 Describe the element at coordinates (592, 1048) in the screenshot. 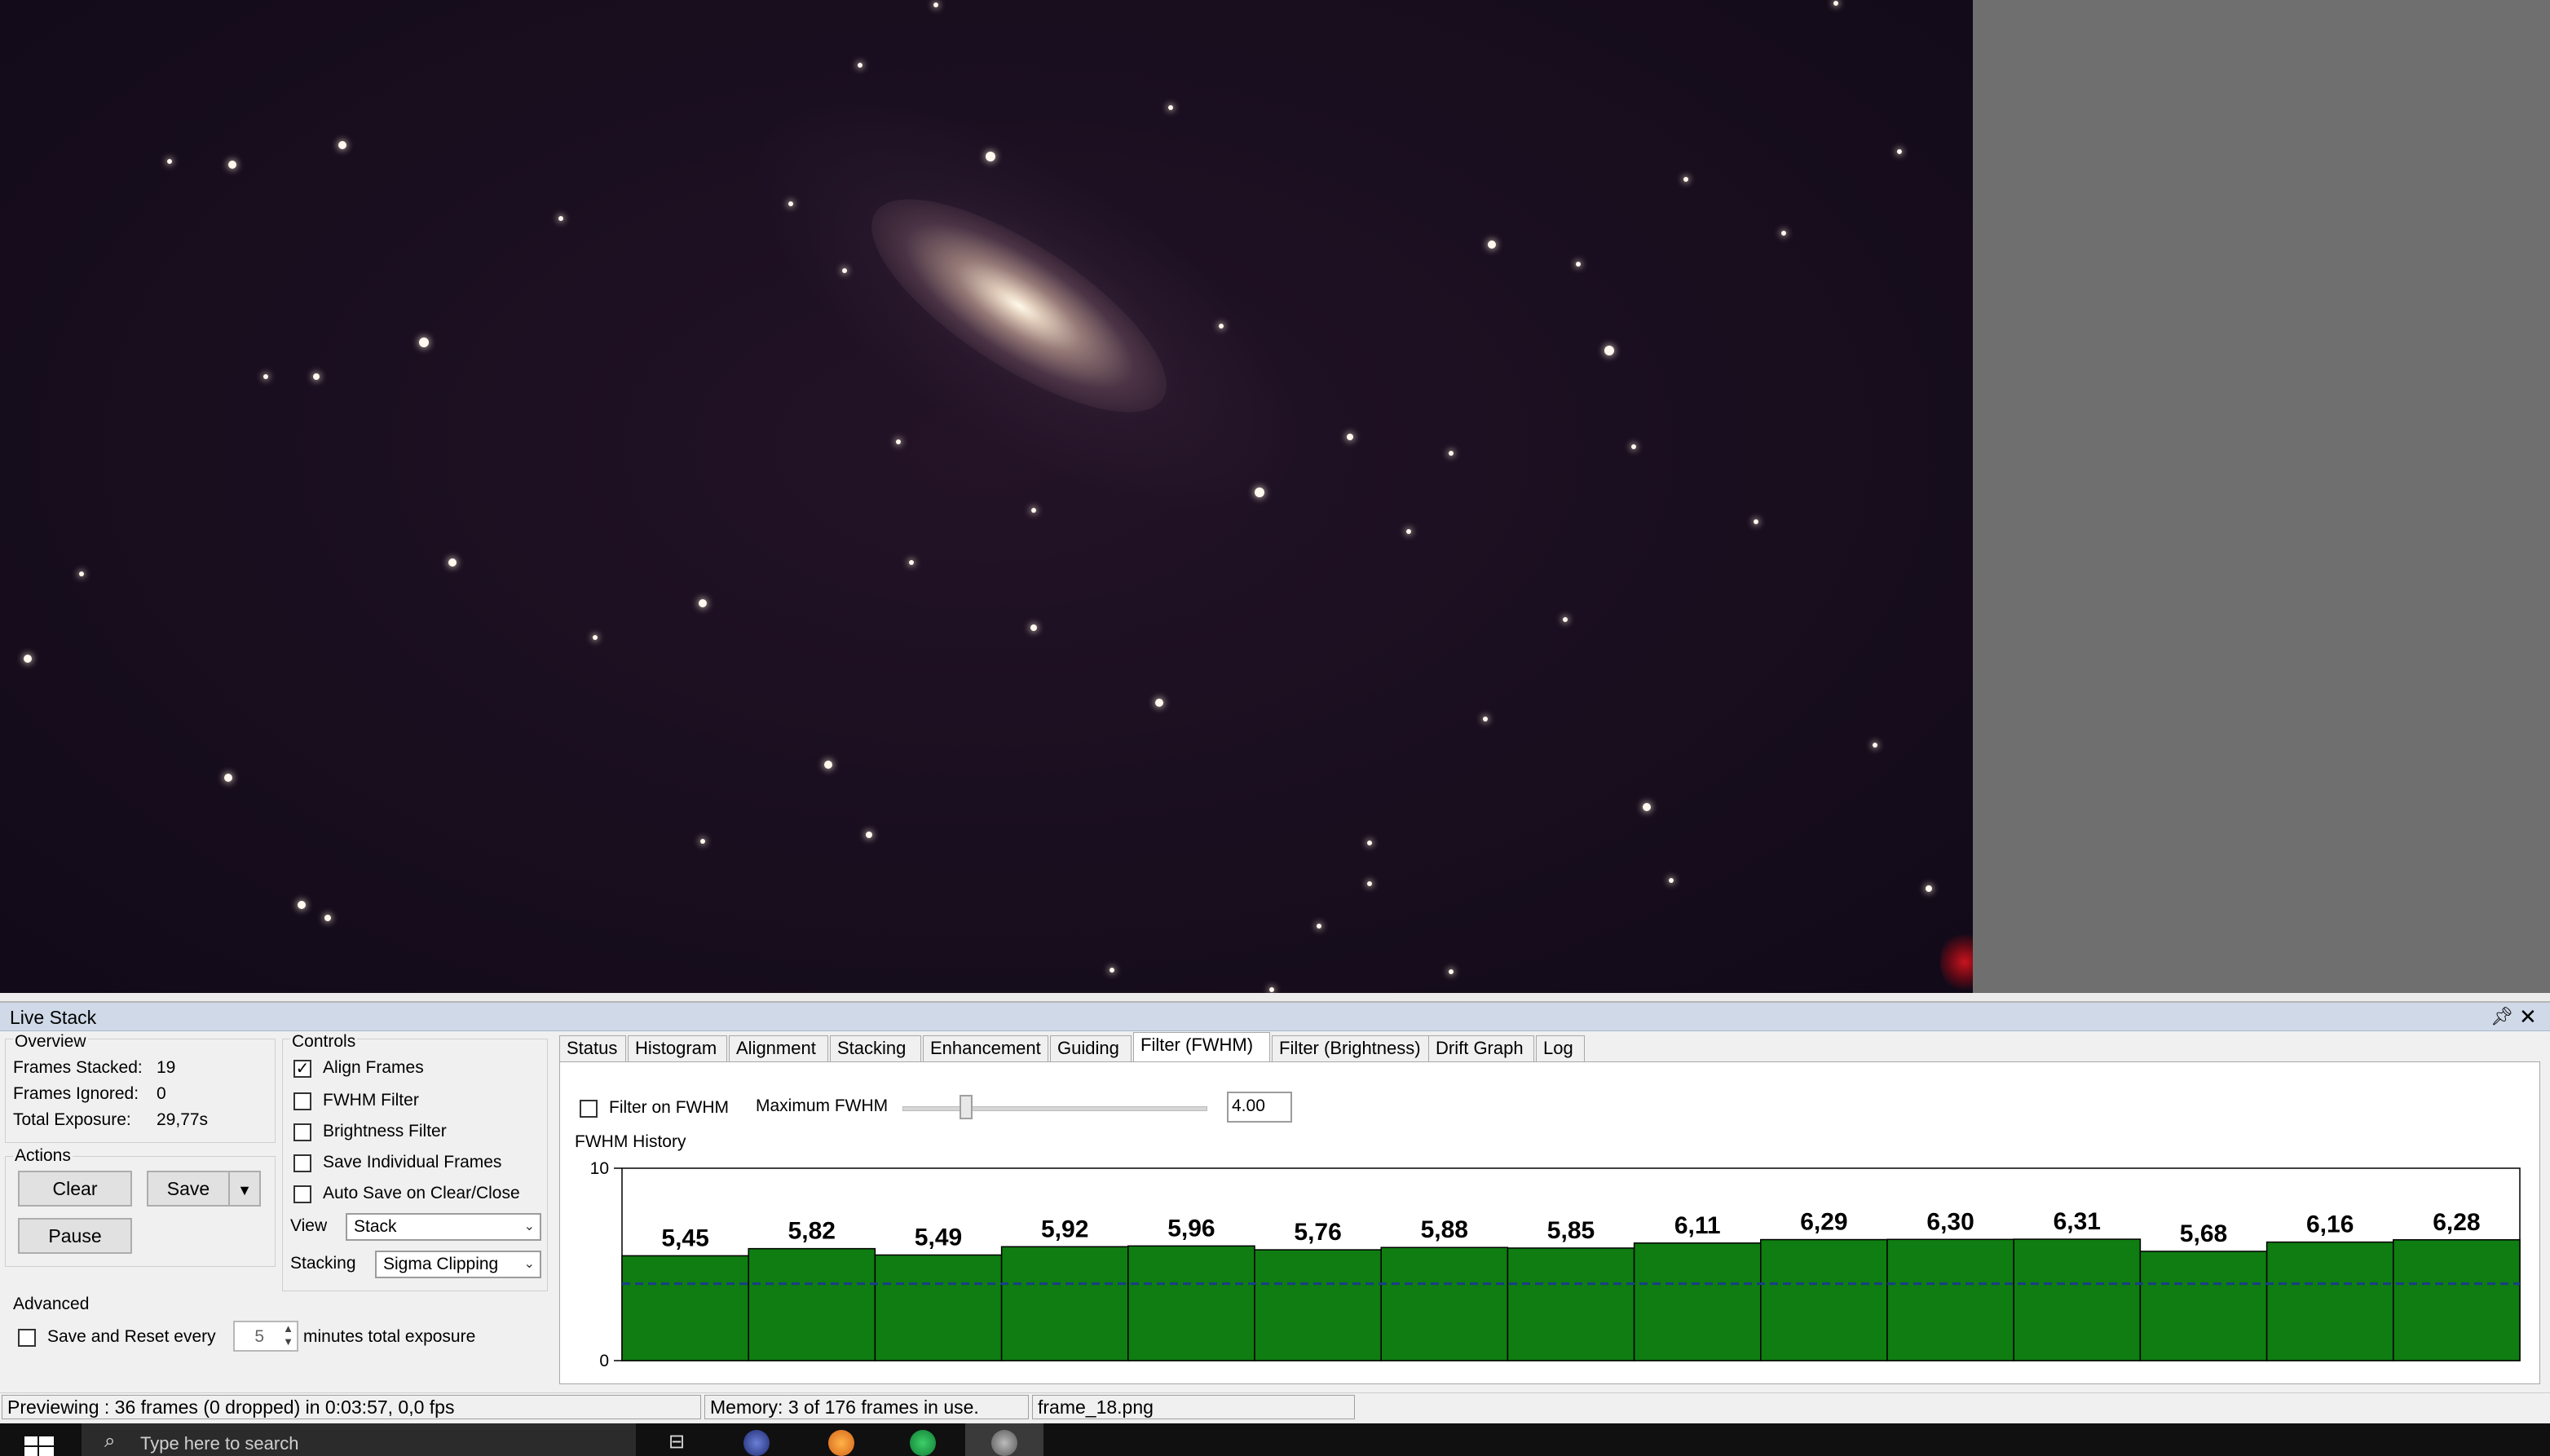

I see `tab-status: Status` at that location.